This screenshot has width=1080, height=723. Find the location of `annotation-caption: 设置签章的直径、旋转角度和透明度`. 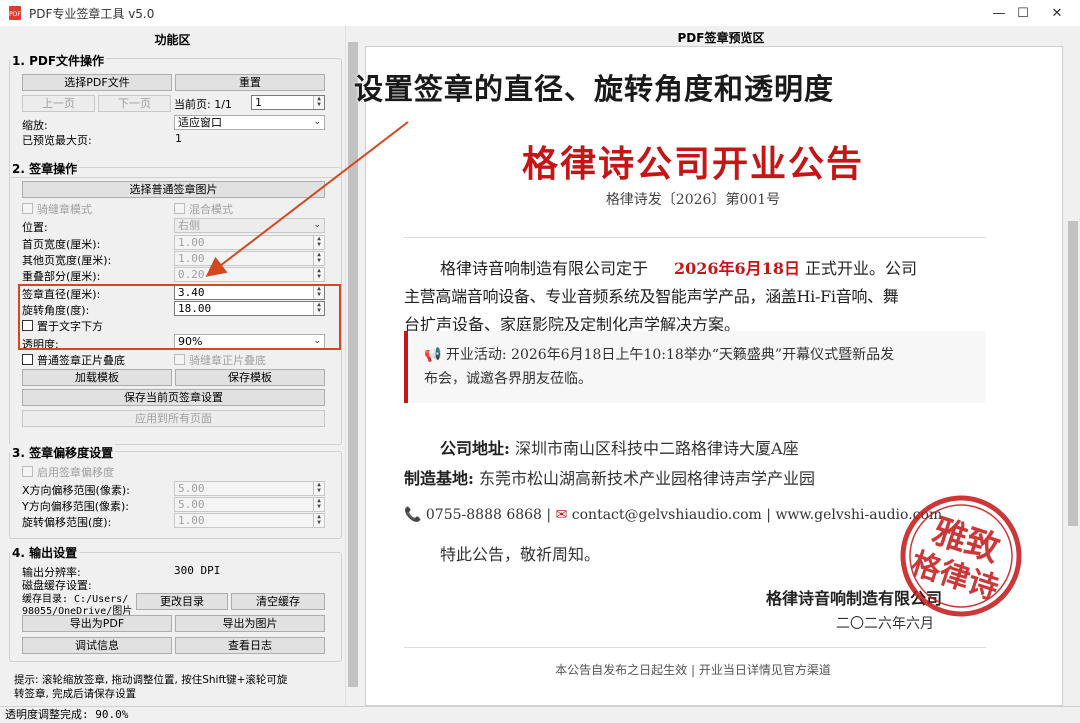

annotation-caption: 设置签章的直径、旋转角度和透明度 is located at coordinates (594, 89).